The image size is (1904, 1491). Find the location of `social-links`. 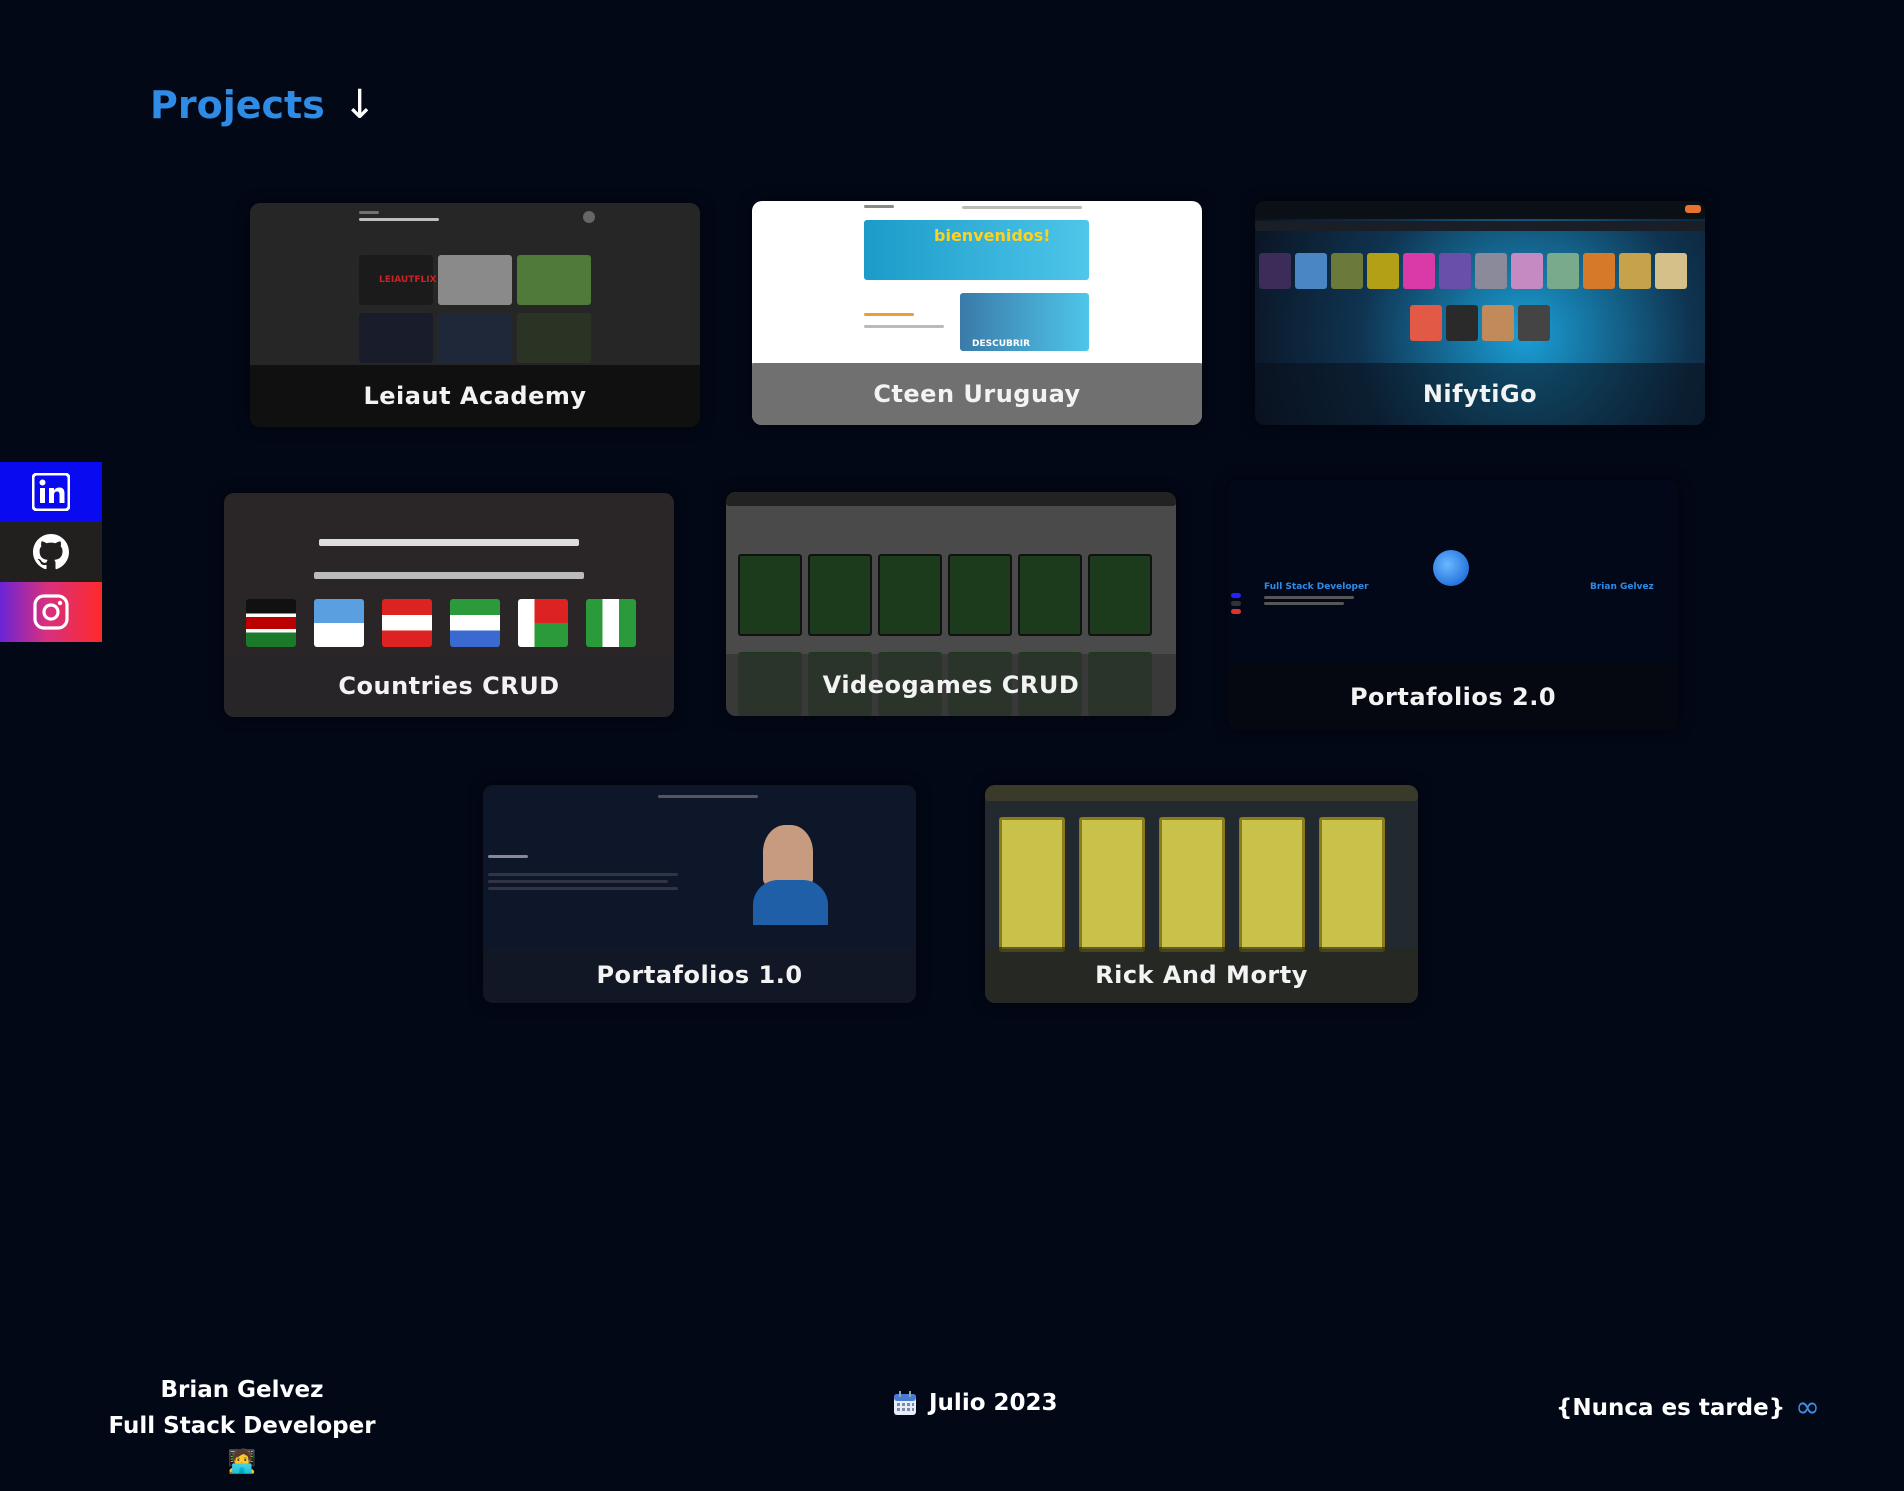

social-links is located at coordinates (51, 552).